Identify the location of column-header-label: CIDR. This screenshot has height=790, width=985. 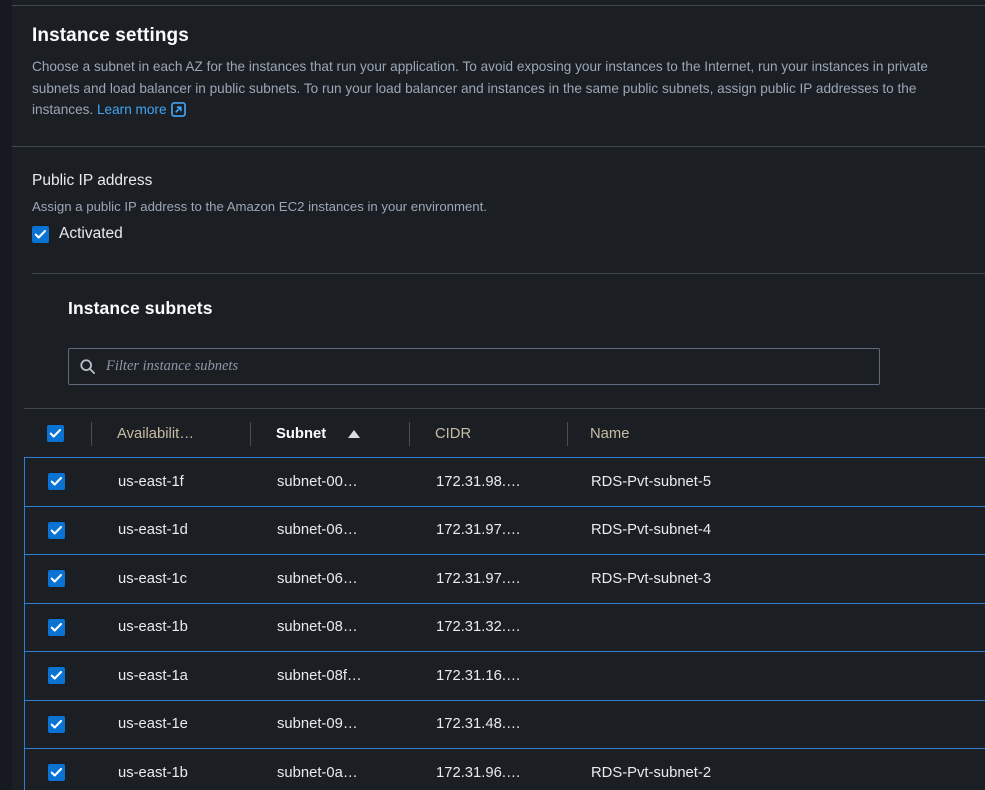
(453, 433).